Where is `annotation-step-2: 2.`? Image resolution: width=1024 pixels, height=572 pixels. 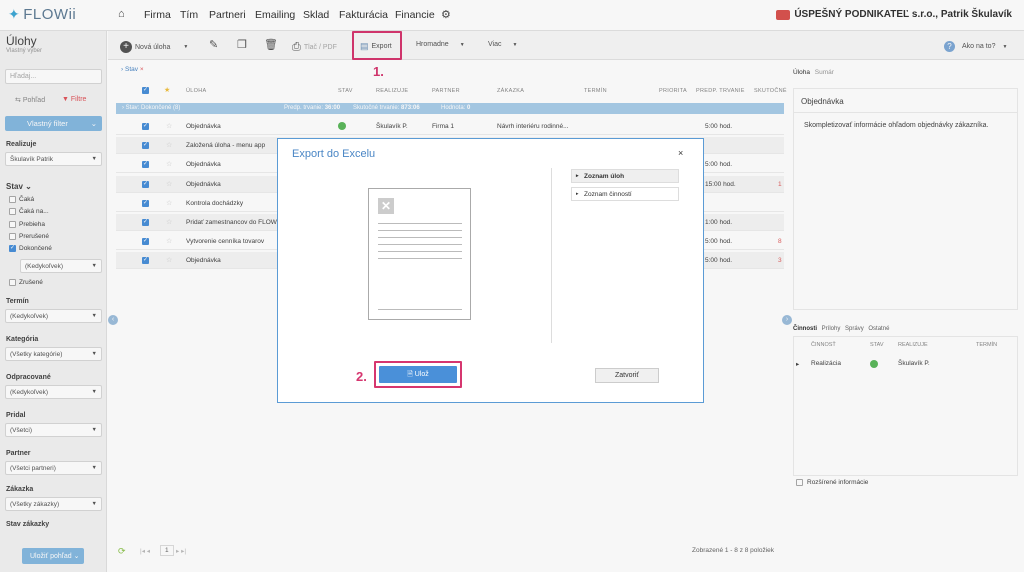
annotation-step-2: 2. is located at coordinates (361, 376).